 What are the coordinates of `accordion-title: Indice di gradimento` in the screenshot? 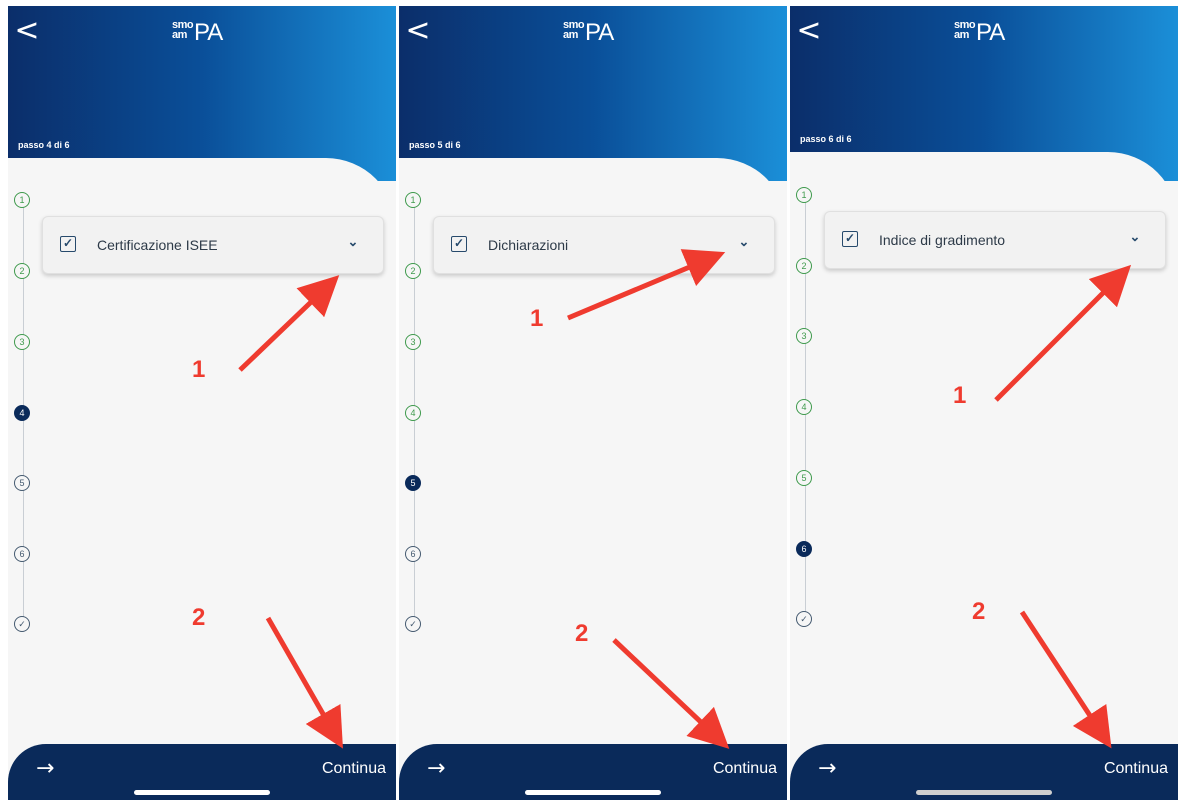 It's located at (942, 240).